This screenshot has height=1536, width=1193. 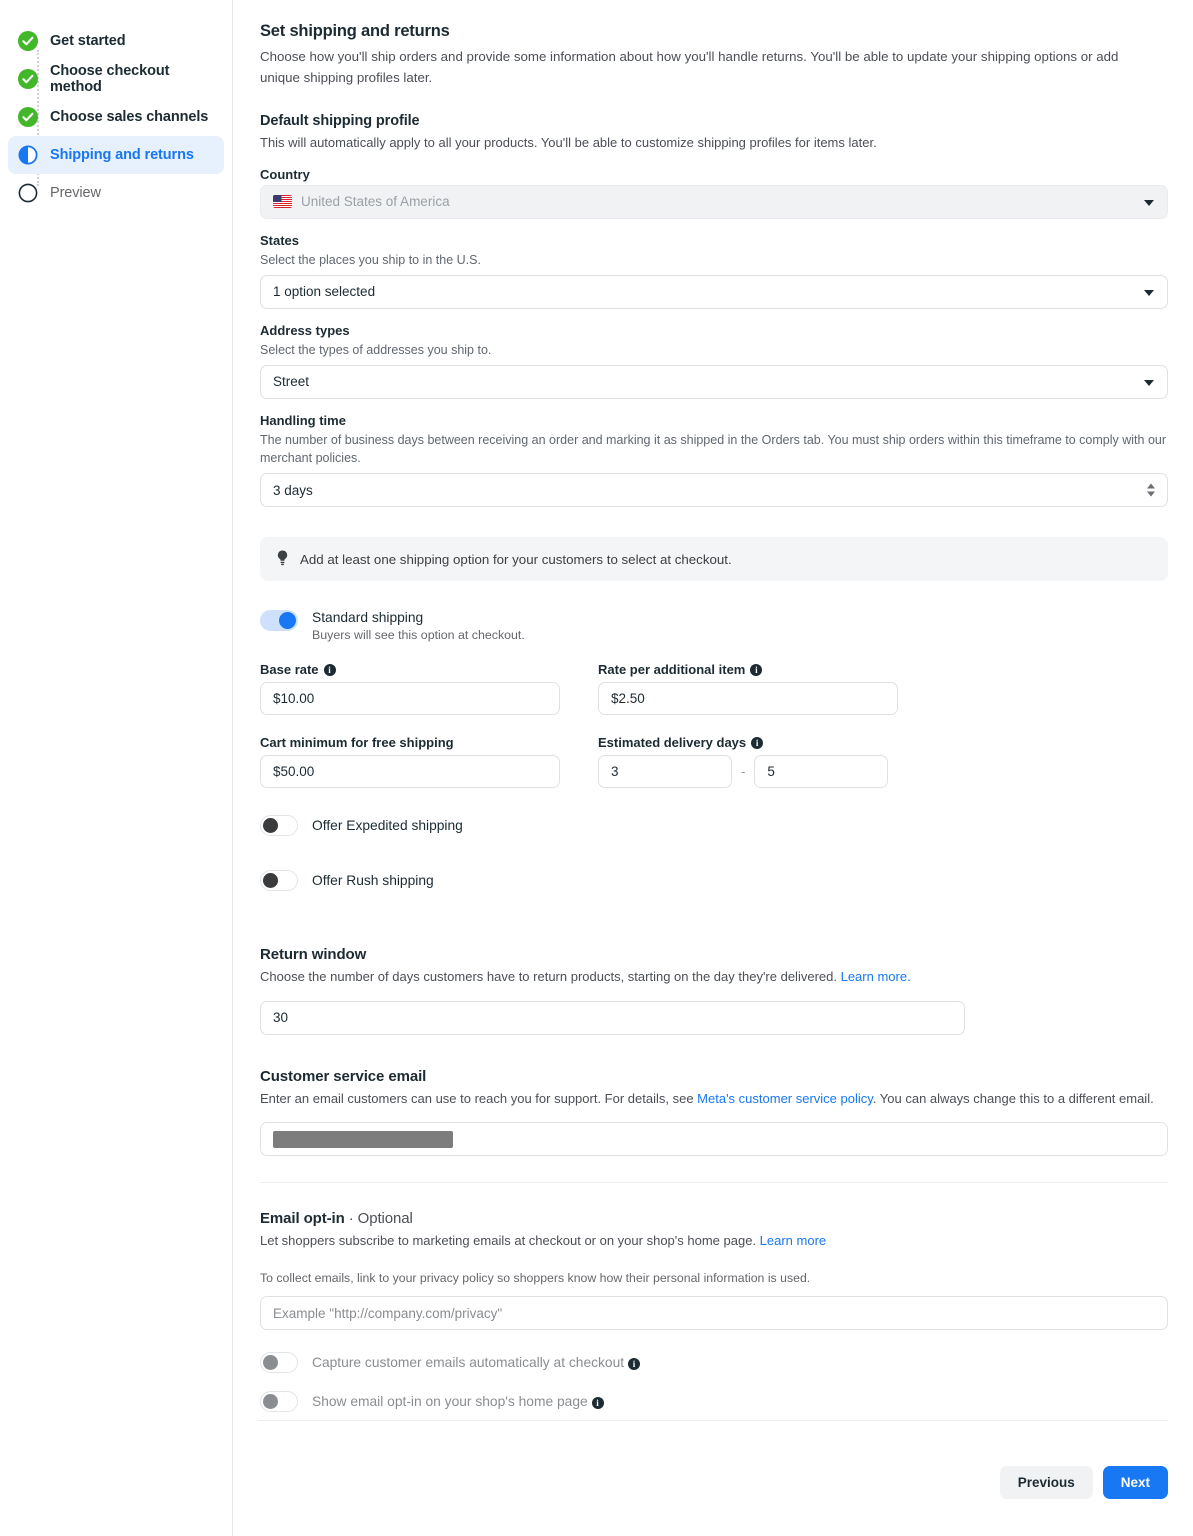 What do you see at coordinates (302, 1219) in the screenshot?
I see `email-optin-heading-text: Email opt-in` at bounding box center [302, 1219].